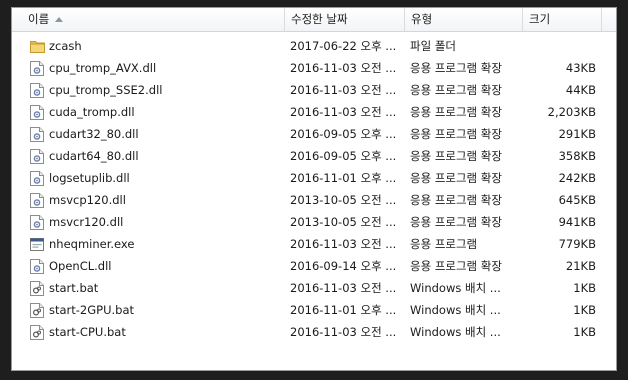 This screenshot has height=380, width=628. Describe the element at coordinates (80, 266) in the screenshot. I see `file-name: OpenCL.dll` at that location.